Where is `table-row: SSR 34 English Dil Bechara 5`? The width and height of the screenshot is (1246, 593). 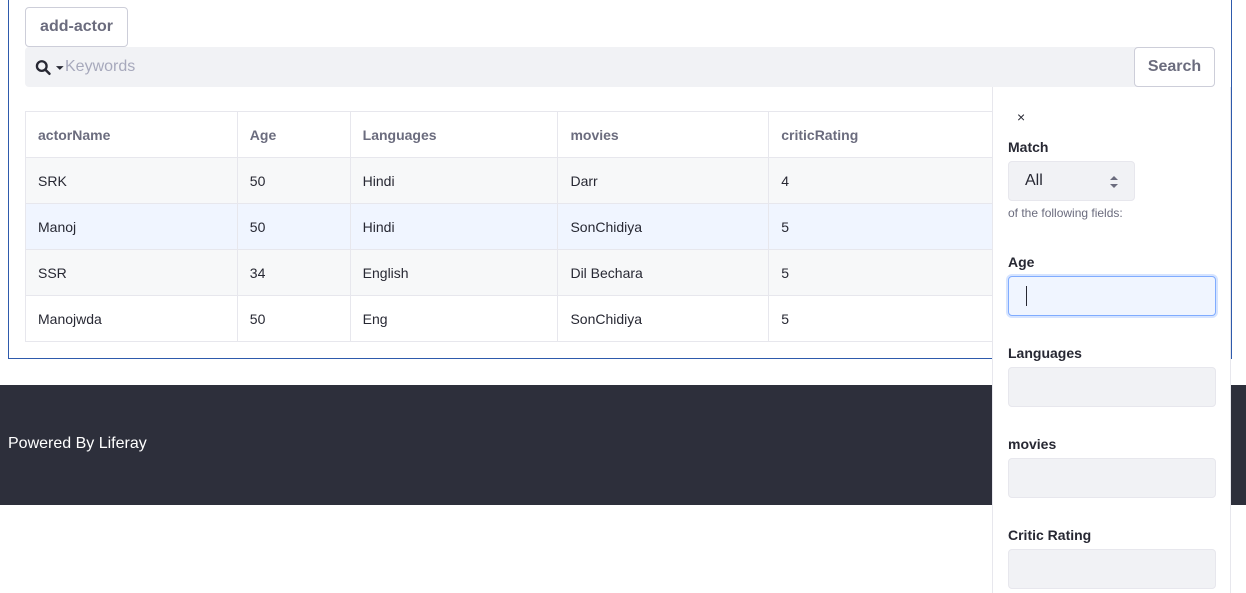 table-row: SSR 34 English Dil Bechara 5 is located at coordinates (520, 272).